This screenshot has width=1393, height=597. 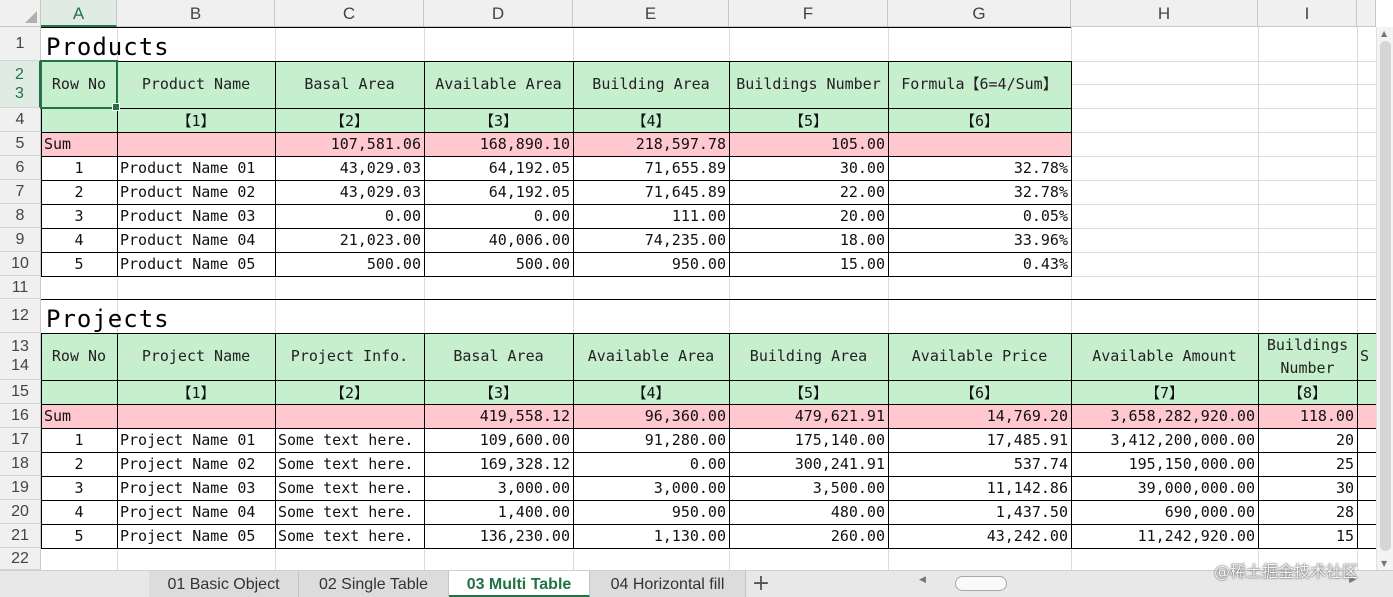 I want to click on table-cell: Project Name 04, so click(x=196, y=512).